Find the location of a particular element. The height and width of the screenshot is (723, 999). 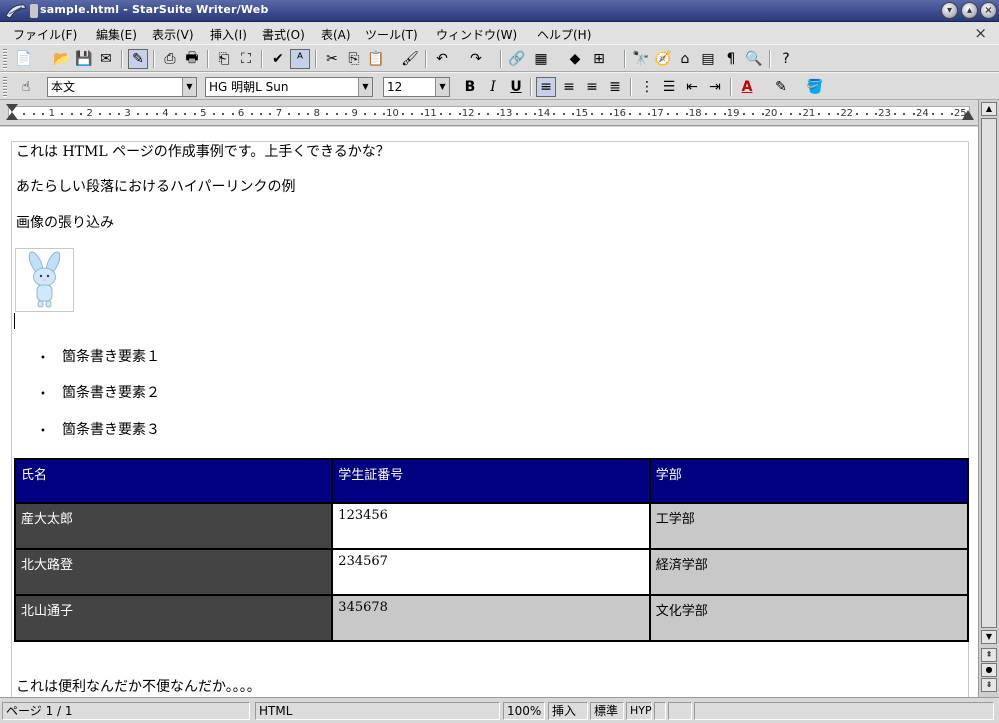

vertical-scrollbar: ▲ ▼ ⇞ ● ⇟ is located at coordinates (988, 398).